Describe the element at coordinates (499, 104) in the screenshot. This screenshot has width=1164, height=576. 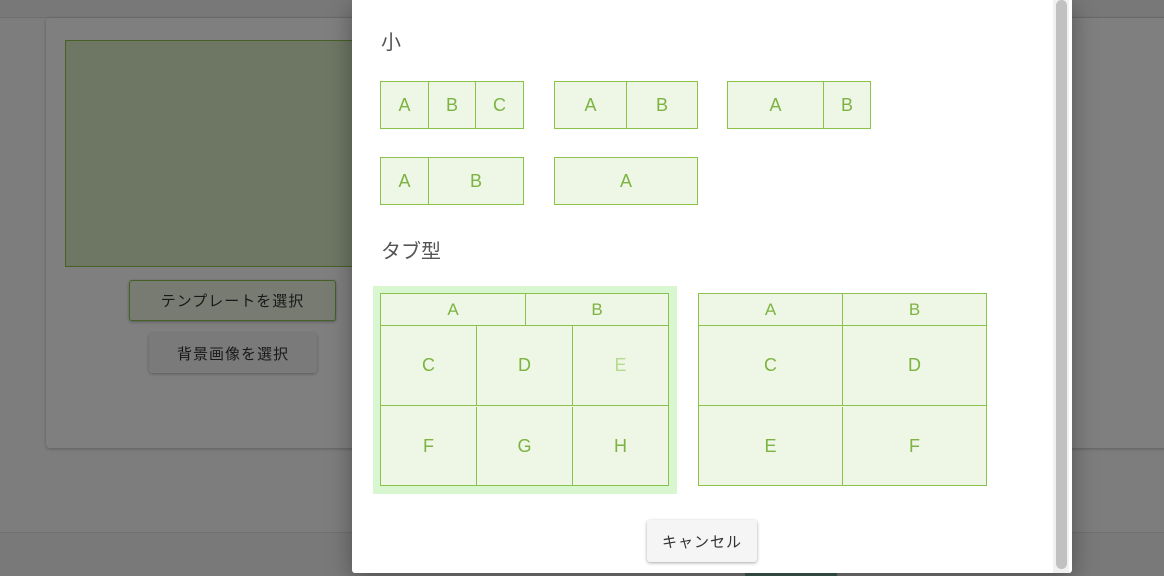
I see `template-cell: C` at that location.